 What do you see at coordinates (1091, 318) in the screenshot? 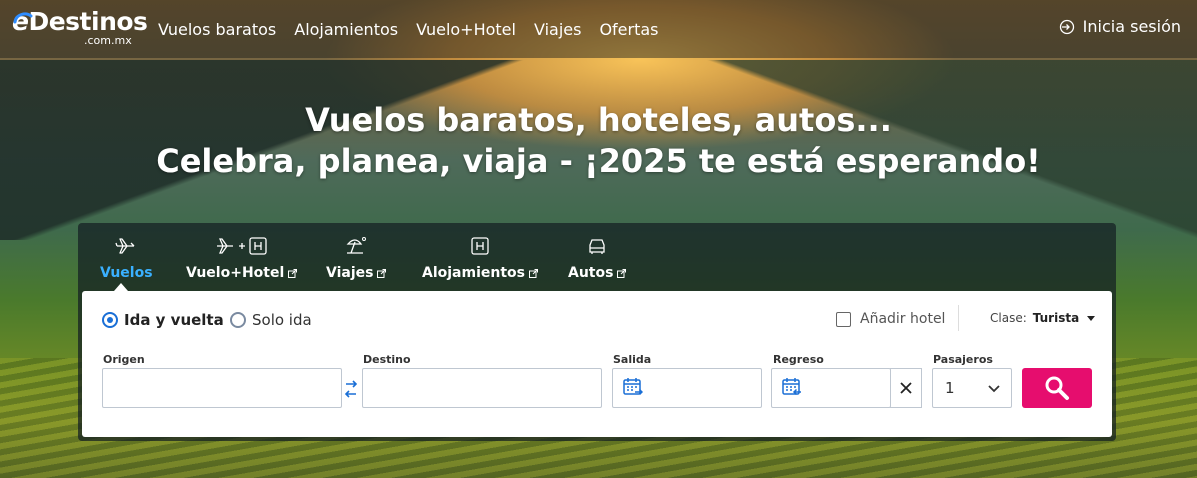
I see `dropdown-caret-icon` at bounding box center [1091, 318].